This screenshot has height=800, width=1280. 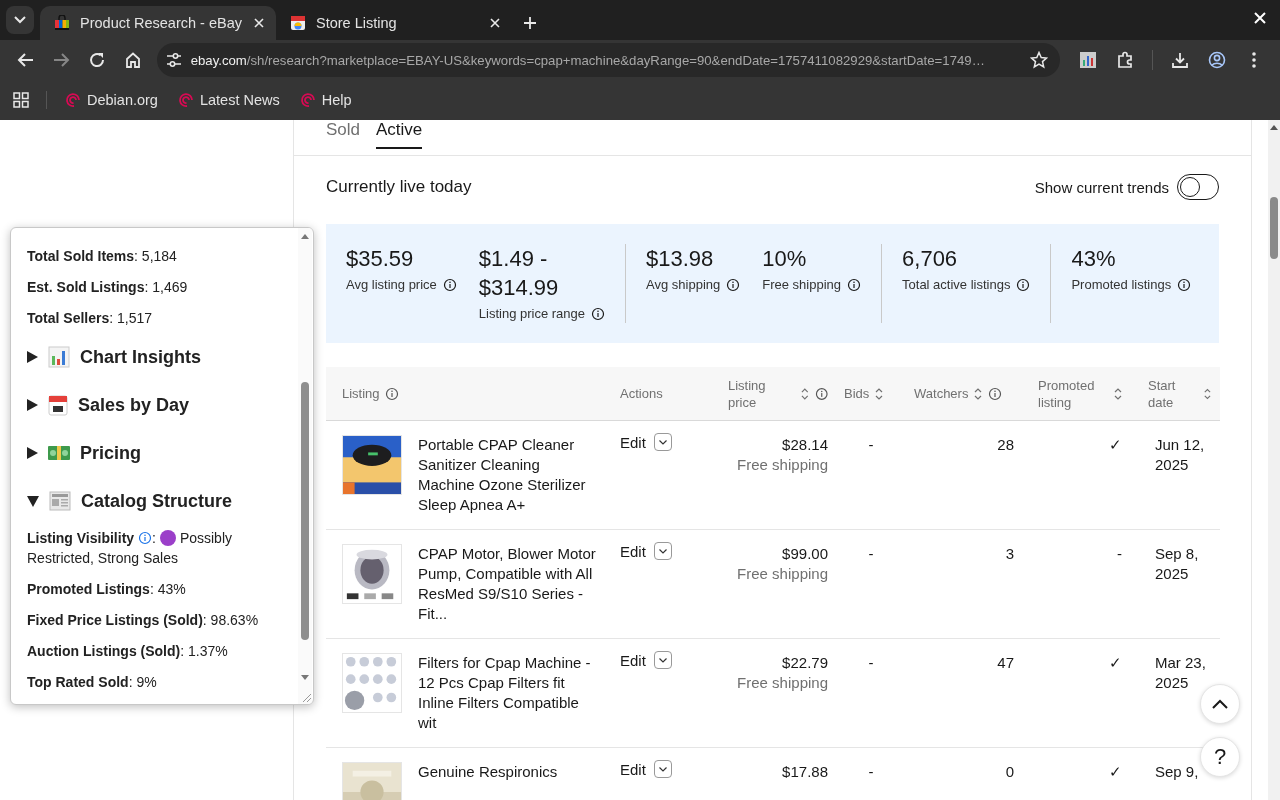 I want to click on browser-tab: Product Research - eBay, so click(x=158, y=23).